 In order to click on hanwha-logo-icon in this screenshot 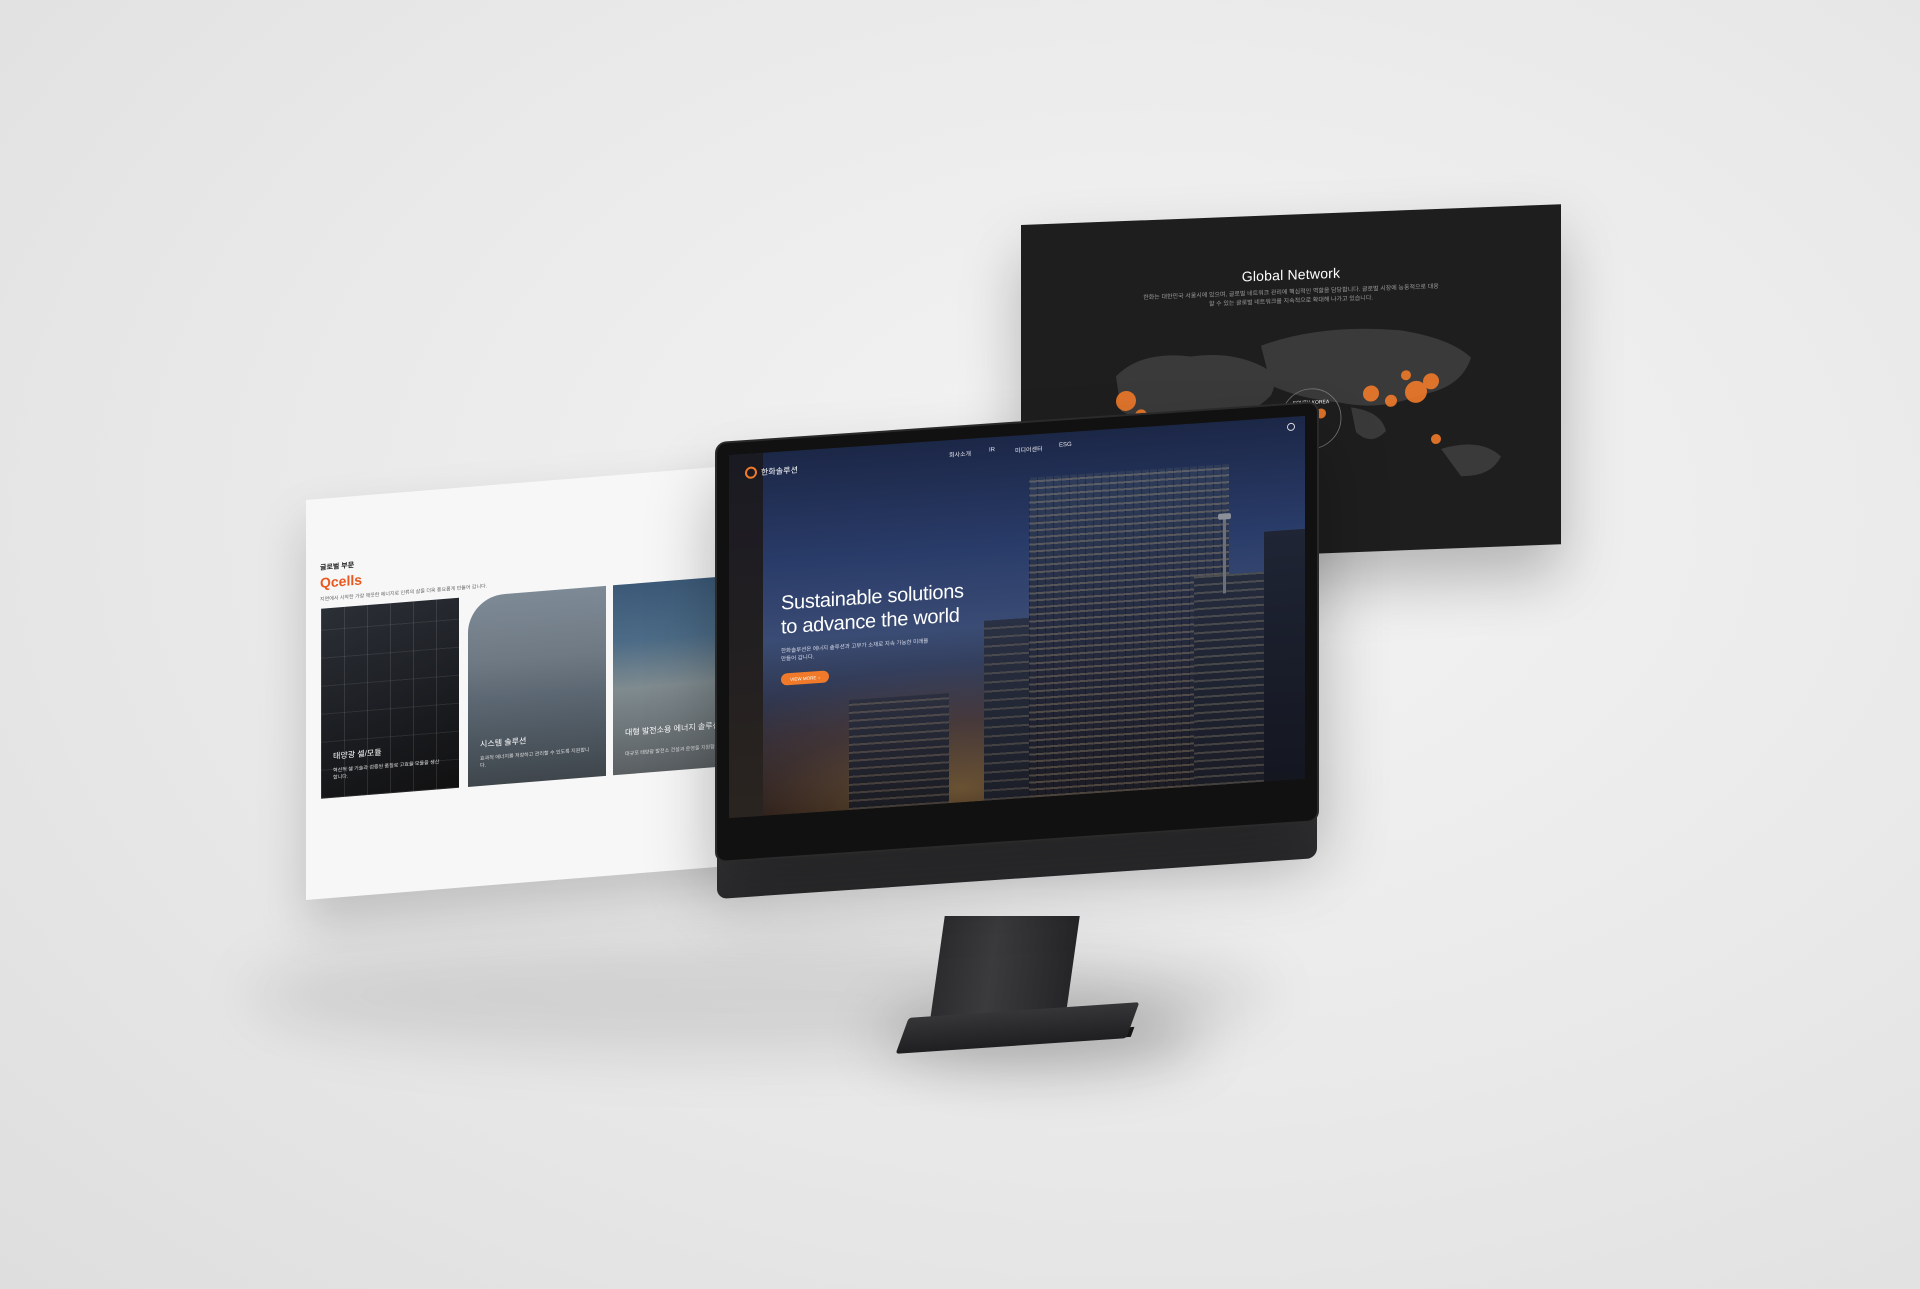, I will do `click(751, 473)`.